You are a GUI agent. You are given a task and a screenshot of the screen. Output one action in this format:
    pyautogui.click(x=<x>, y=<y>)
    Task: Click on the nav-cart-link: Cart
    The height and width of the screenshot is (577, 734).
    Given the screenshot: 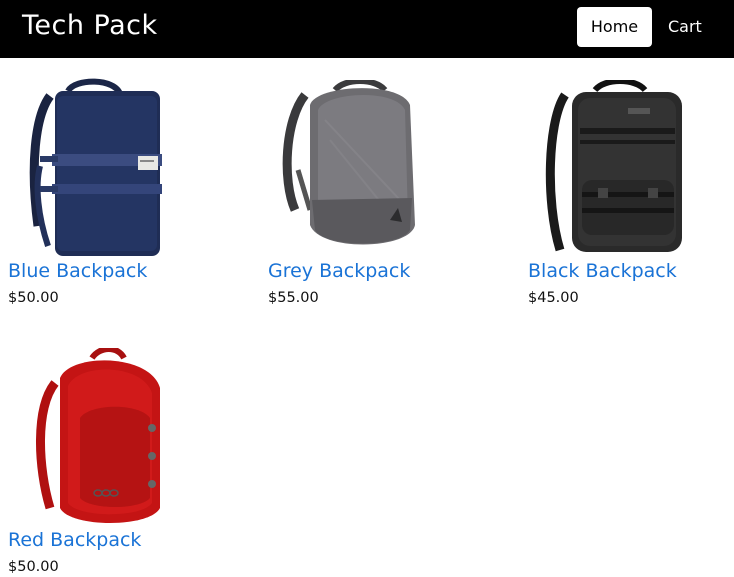 What is the action you would take?
    pyautogui.click(x=685, y=27)
    